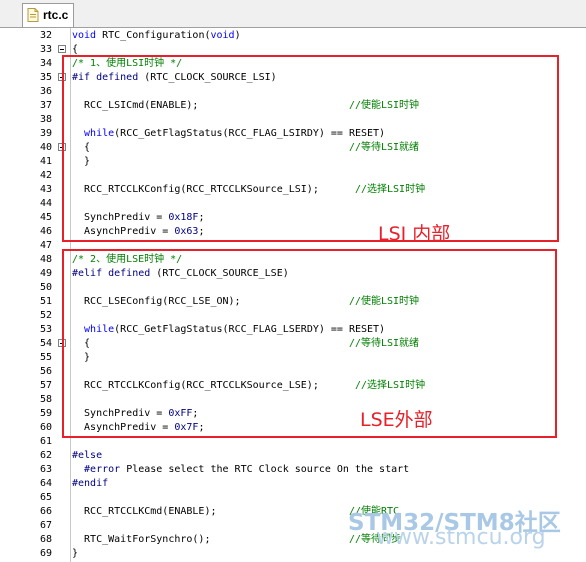 The width and height of the screenshot is (586, 562). I want to click on code-token: RTC_Configuration(, so click(156, 35).